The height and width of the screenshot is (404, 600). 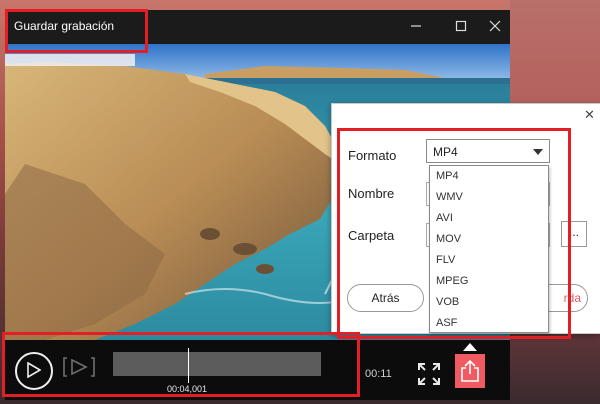 I want to click on export-button, so click(x=470, y=371).